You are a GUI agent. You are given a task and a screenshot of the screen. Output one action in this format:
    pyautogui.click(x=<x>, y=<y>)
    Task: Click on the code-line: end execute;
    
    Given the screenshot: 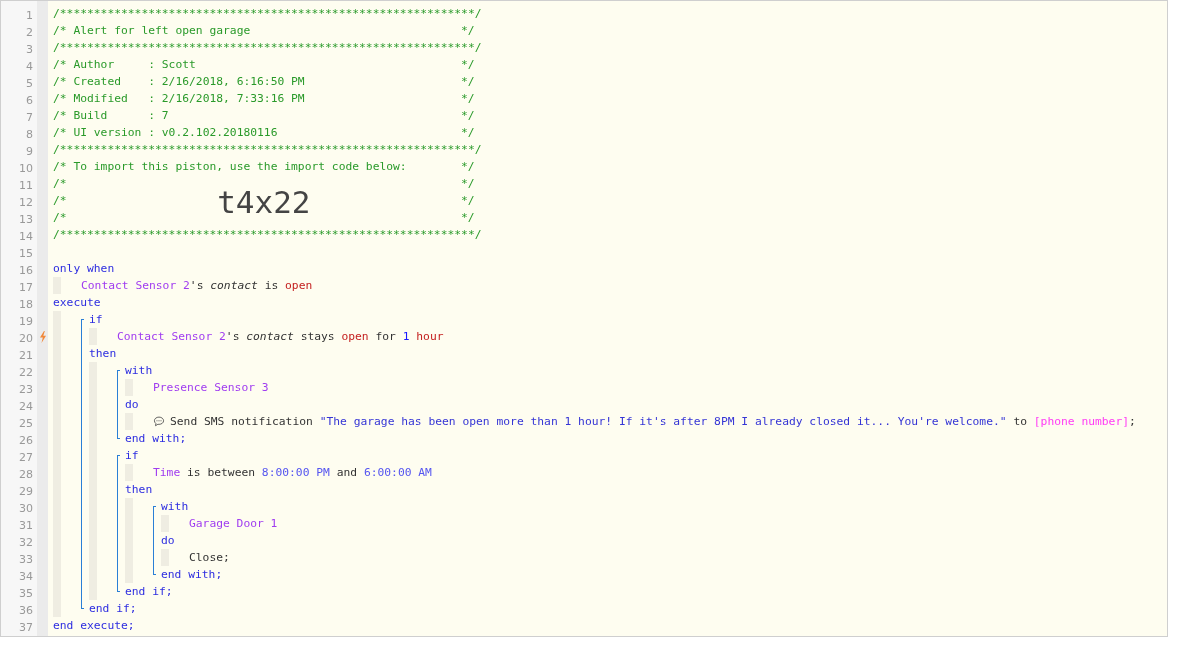 What is the action you would take?
    pyautogui.click(x=94, y=626)
    